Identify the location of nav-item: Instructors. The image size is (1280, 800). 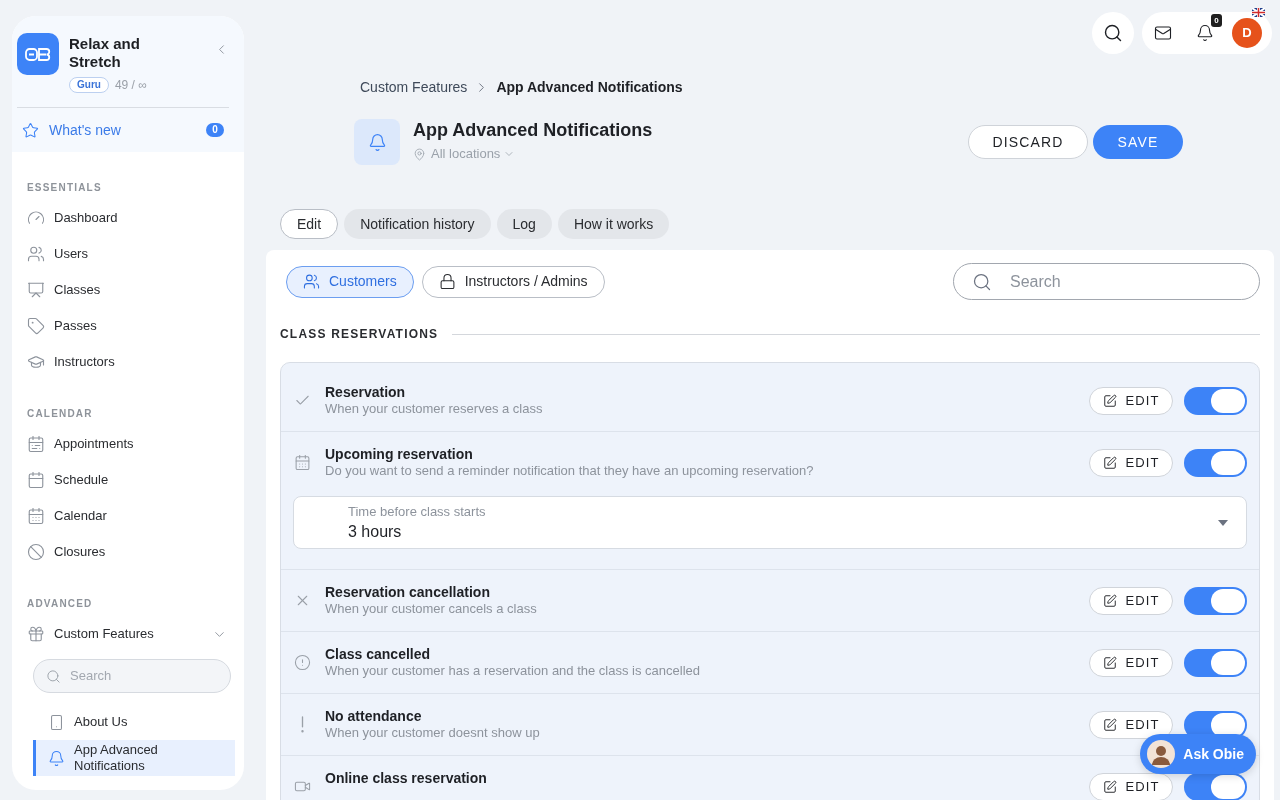
(128, 362).